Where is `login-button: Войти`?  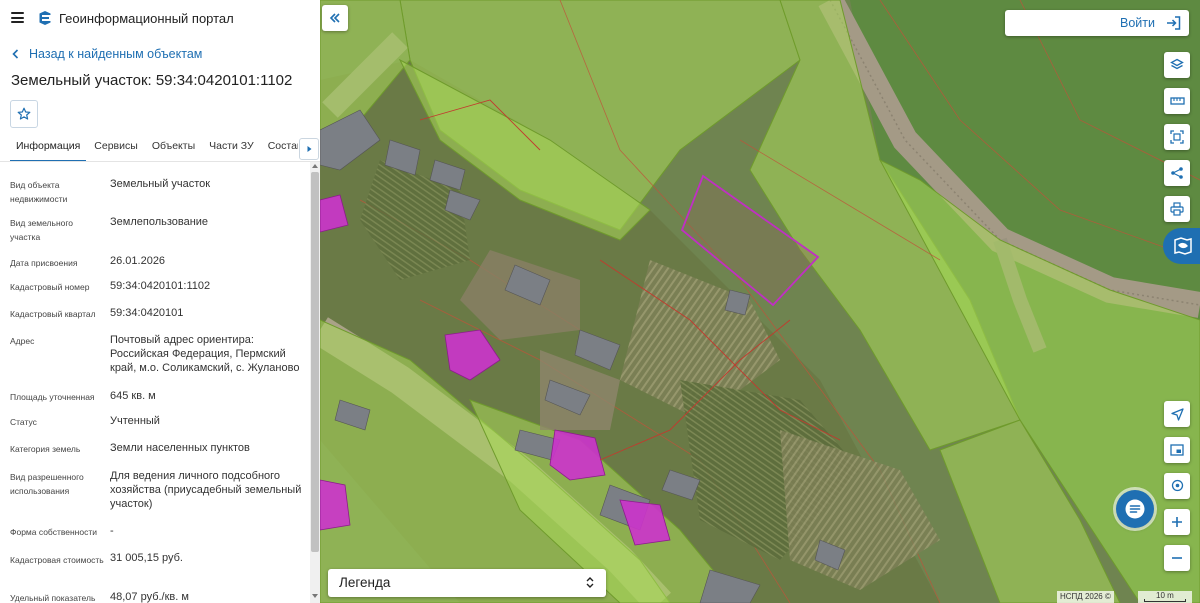
login-button: Войти is located at coordinates (1097, 23).